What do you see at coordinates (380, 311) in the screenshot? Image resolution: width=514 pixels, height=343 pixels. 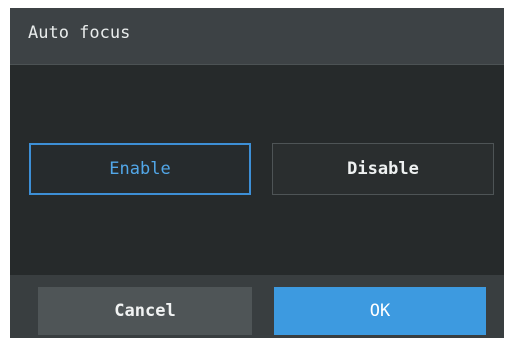 I see `ok-button: OK` at bounding box center [380, 311].